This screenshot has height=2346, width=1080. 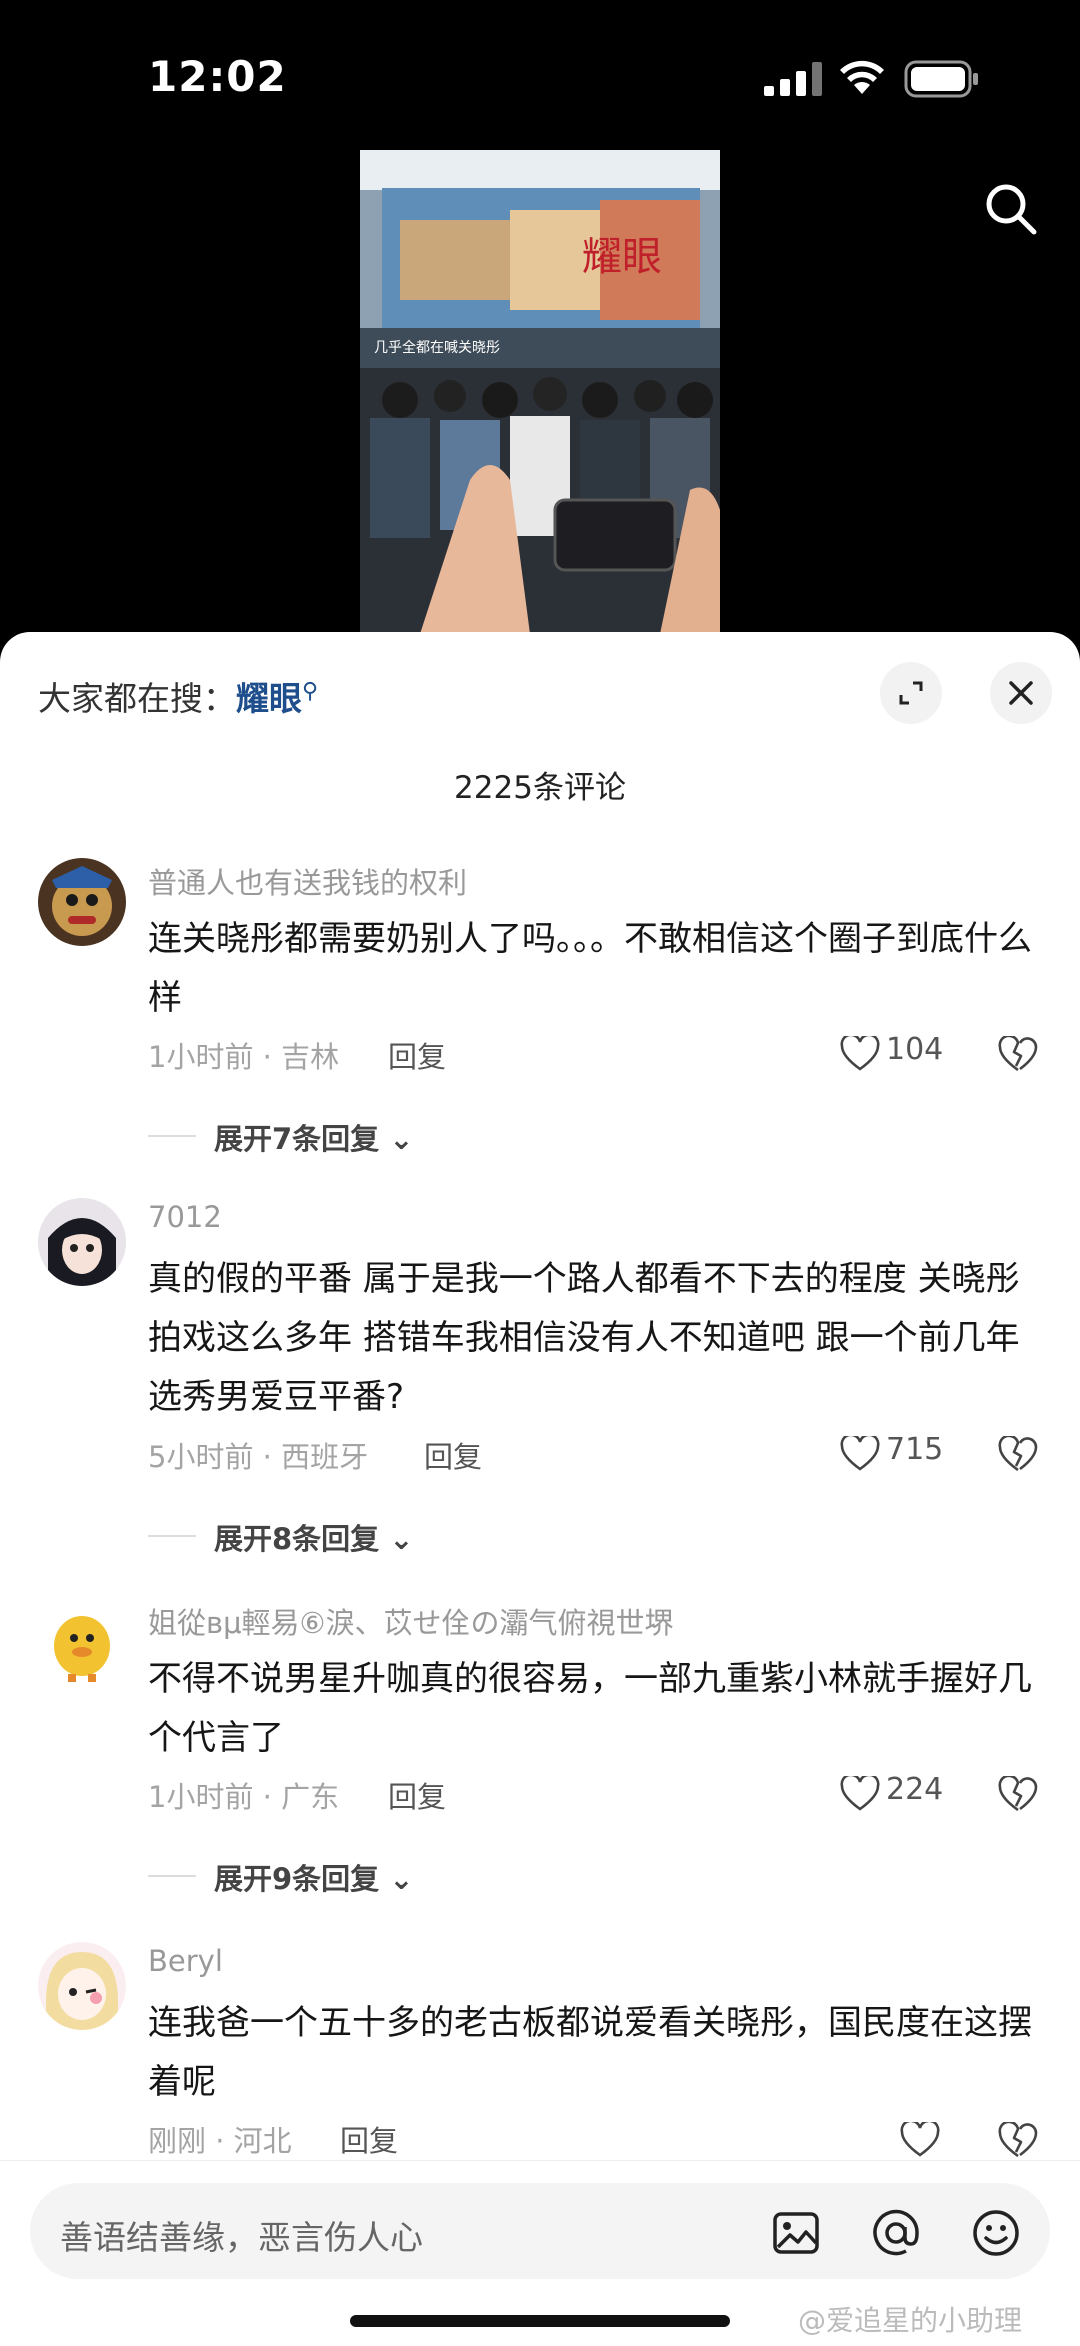 I want to click on like-count: 715, so click(x=915, y=1449).